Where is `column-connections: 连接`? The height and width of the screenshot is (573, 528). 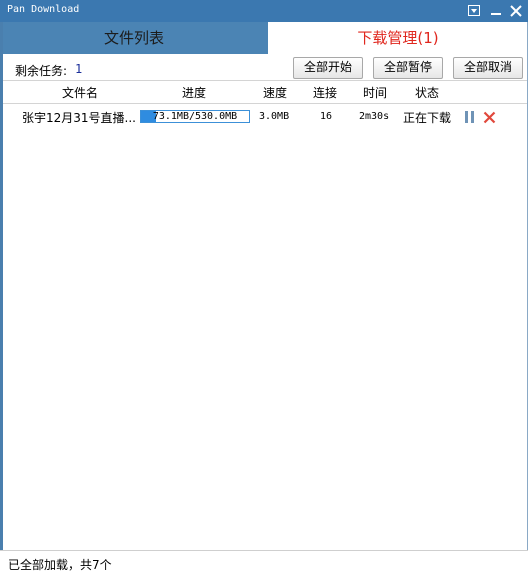
column-connections: 连接 is located at coordinates (324, 93).